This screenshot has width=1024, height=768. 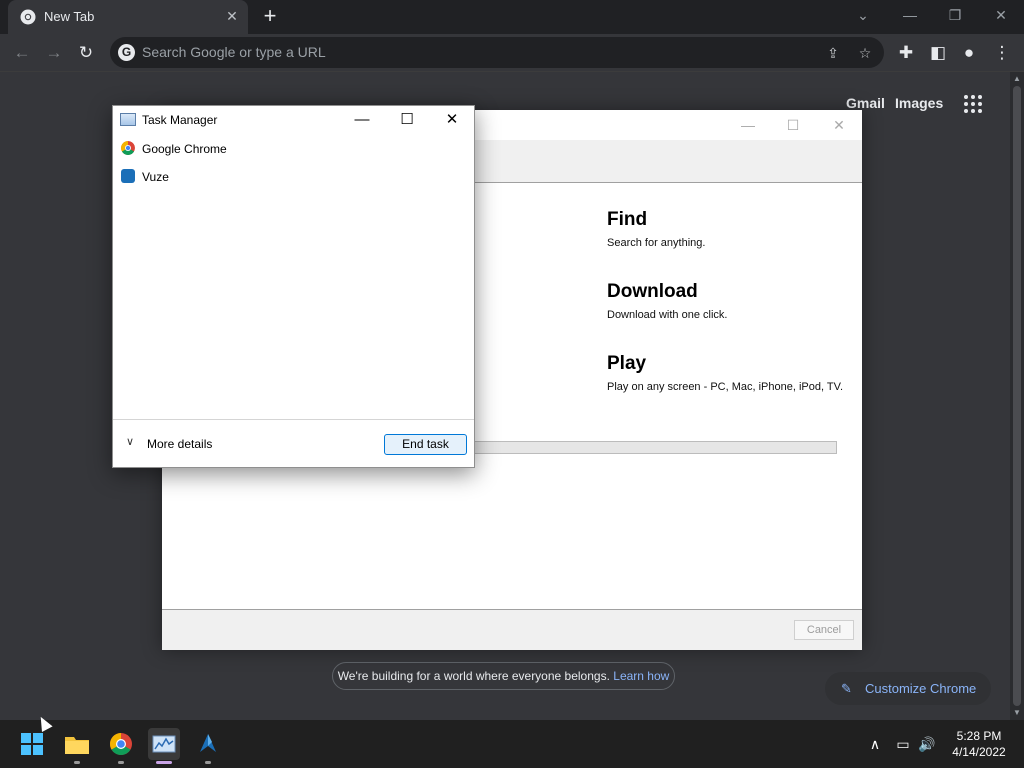 I want to click on restore-window-button: ❐, so click(x=955, y=15).